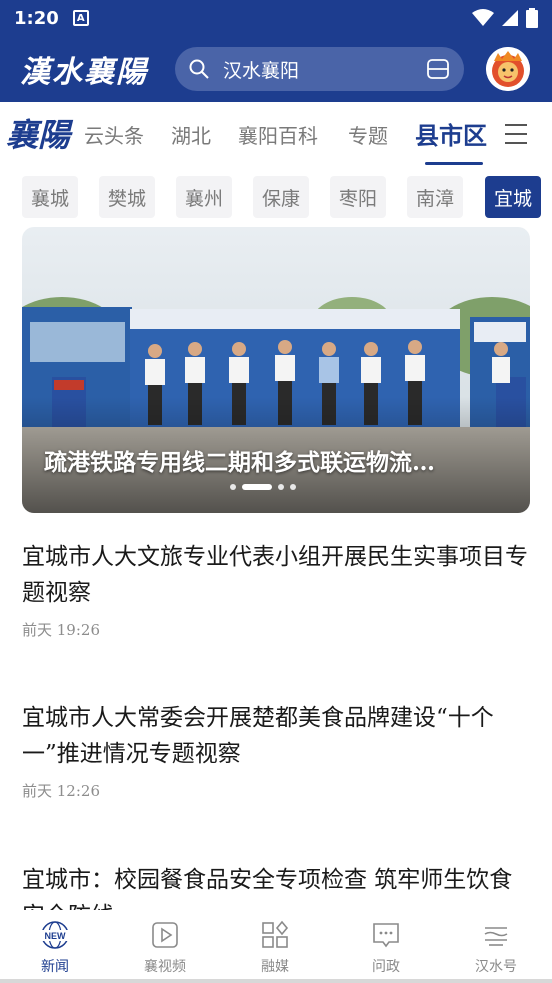 This screenshot has height=983, width=552. Describe the element at coordinates (454, 163) in the screenshot. I see `active-tab-indicator` at that location.